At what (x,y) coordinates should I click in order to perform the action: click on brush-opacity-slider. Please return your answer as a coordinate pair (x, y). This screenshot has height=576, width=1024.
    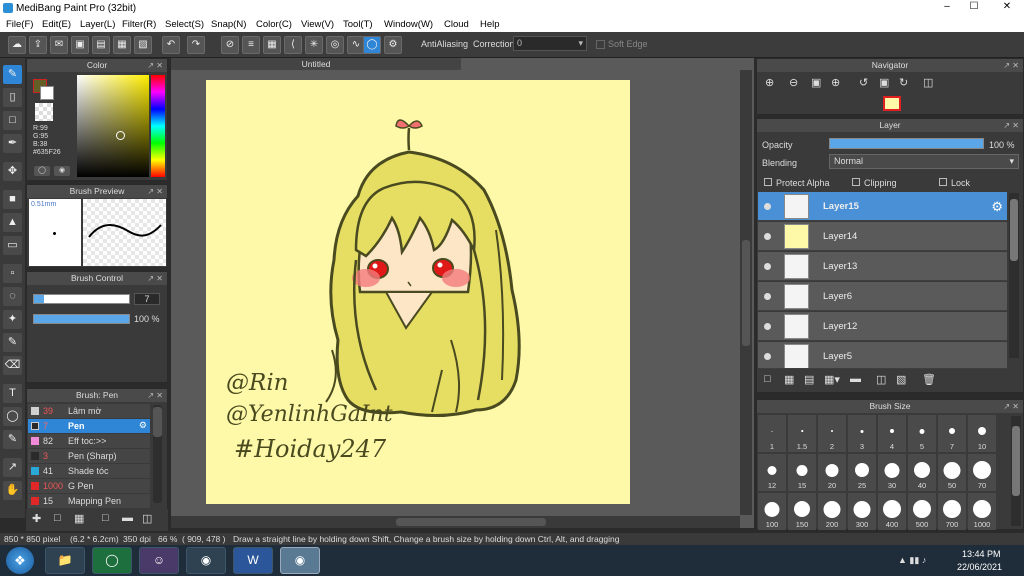
    Looking at the image, I should click on (81, 319).